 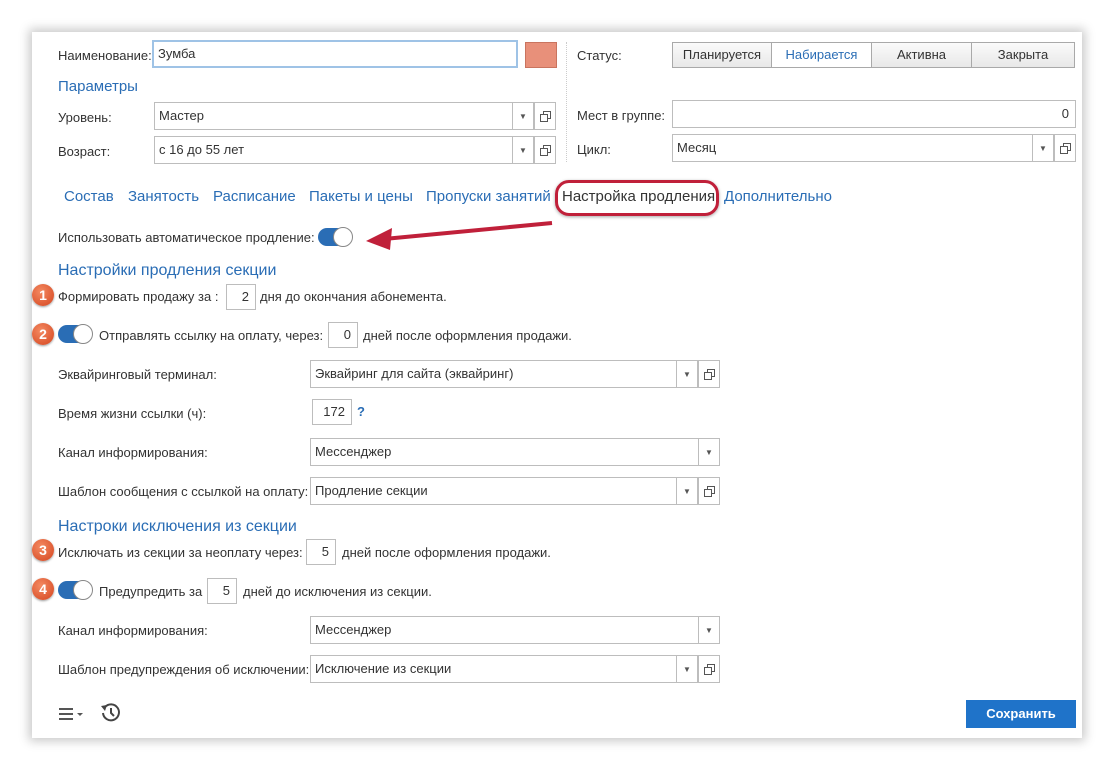 What do you see at coordinates (541, 55) in the screenshot?
I see `color-button` at bounding box center [541, 55].